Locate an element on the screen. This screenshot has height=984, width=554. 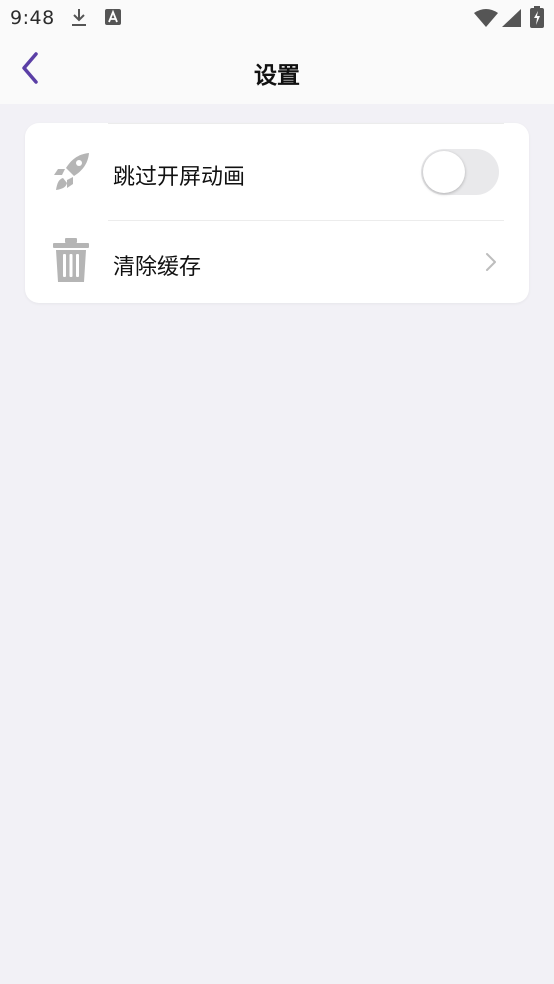
battery-icon is located at coordinates (537, 19).